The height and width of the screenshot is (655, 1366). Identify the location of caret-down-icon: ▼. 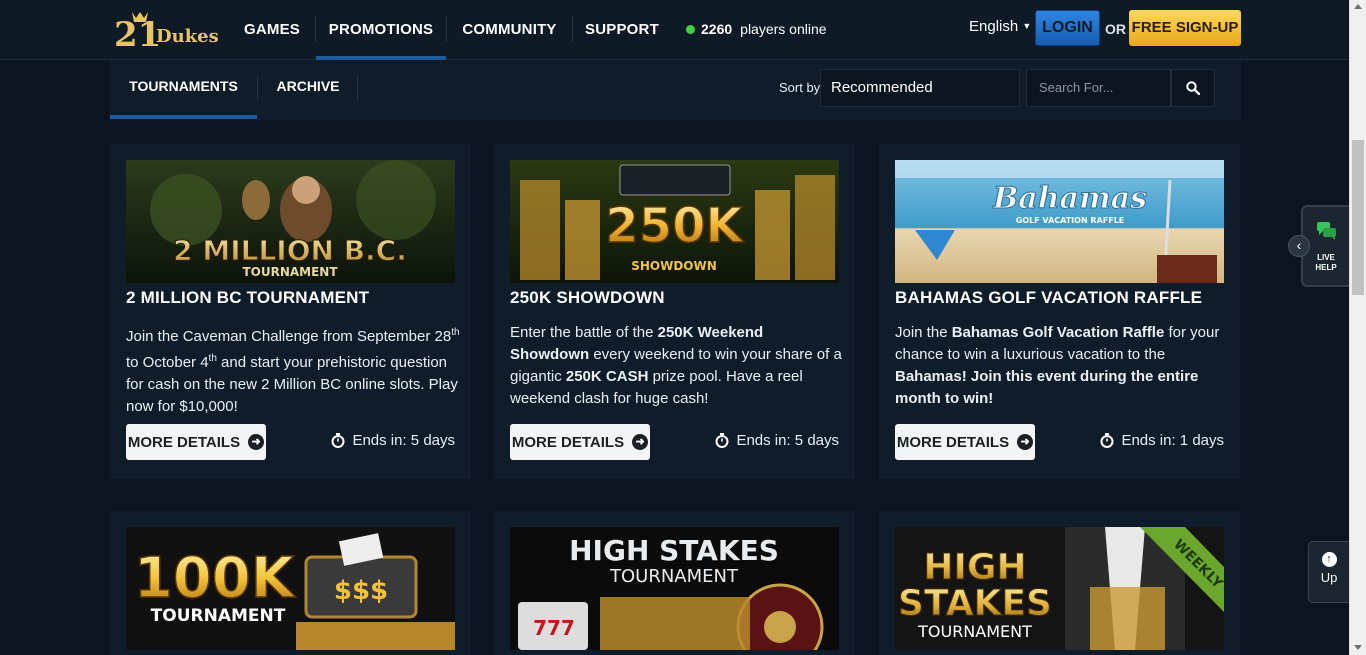
(1027, 26).